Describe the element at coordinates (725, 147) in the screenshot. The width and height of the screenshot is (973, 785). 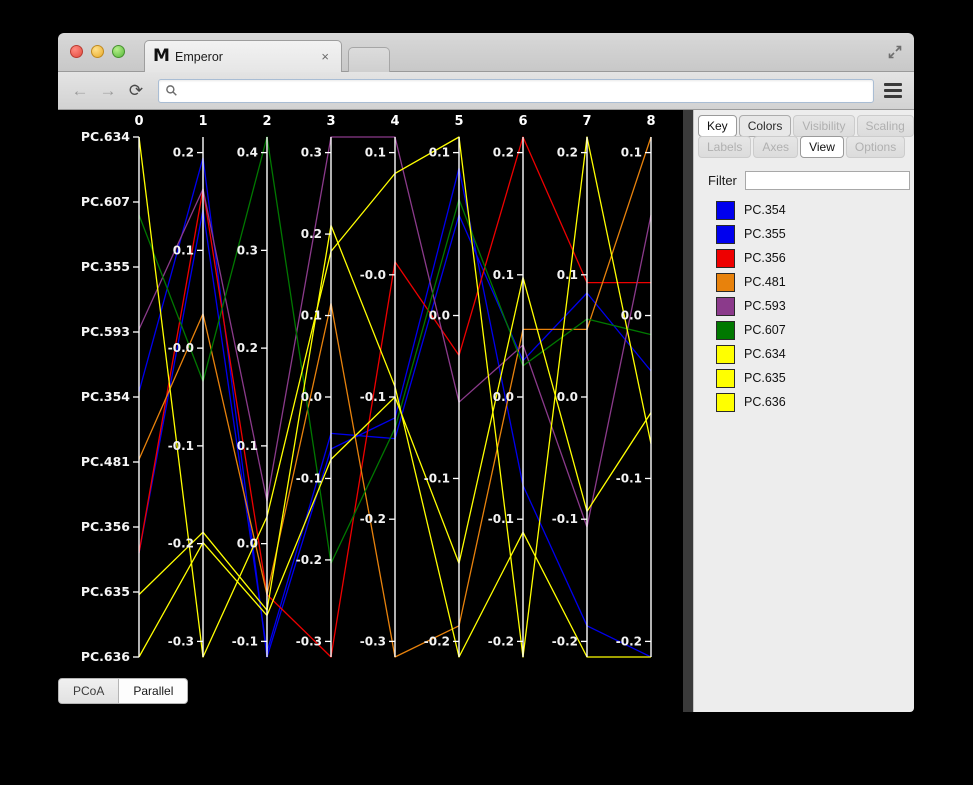
I see `tab-labels: Labels` at that location.